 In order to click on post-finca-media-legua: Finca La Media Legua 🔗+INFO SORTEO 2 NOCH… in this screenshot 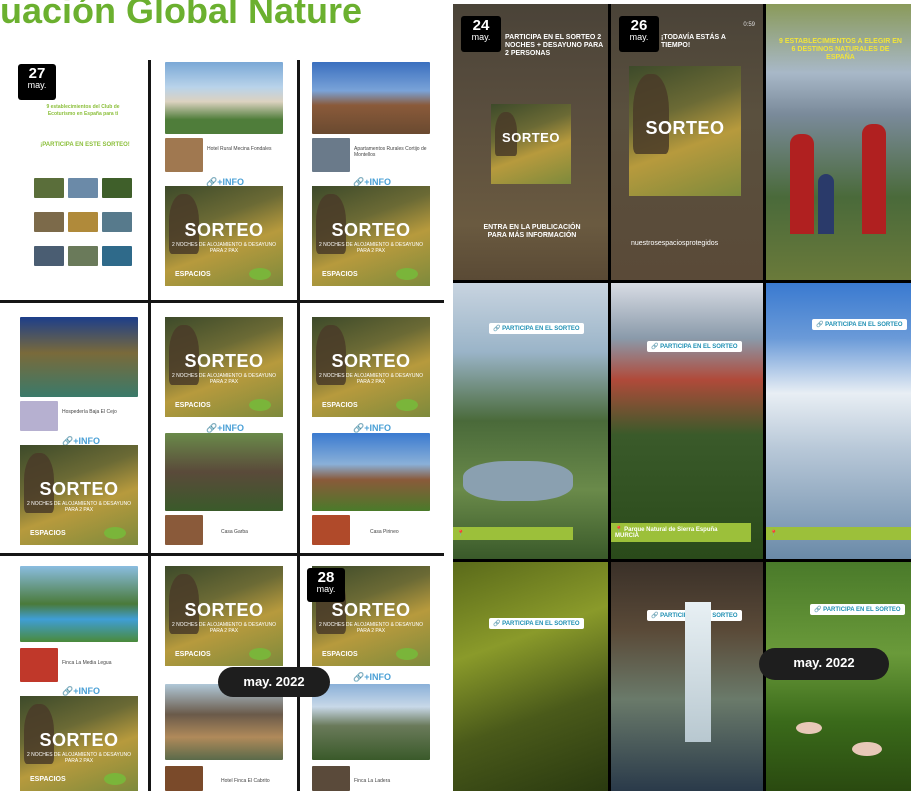, I will do `click(74, 673)`.